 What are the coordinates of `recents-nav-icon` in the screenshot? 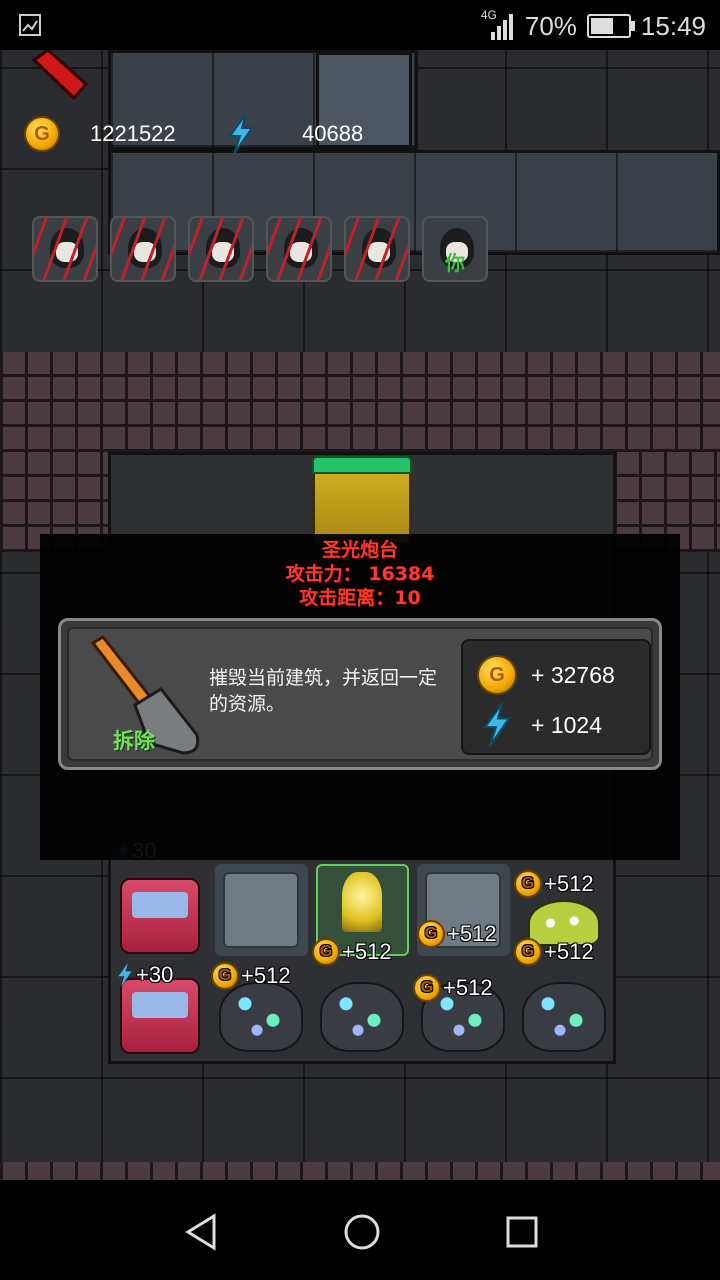 It's located at (522, 1232).